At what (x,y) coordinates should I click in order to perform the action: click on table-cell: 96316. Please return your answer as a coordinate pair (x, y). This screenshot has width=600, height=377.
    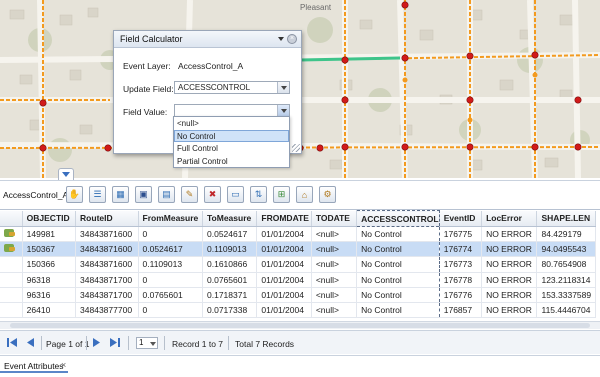
    Looking at the image, I should click on (49, 295).